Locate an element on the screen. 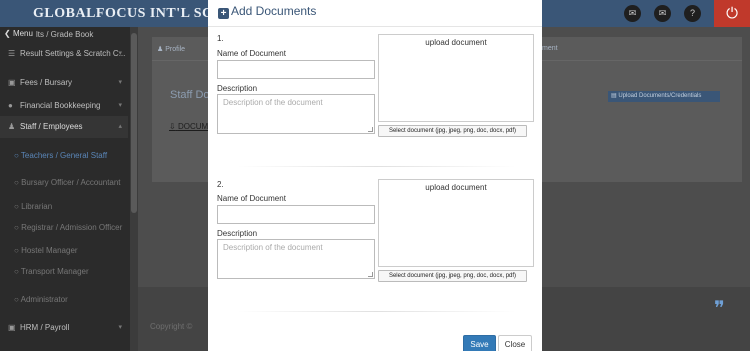 This screenshot has width=750, height=351. pie-icon: ● is located at coordinates (10, 105).